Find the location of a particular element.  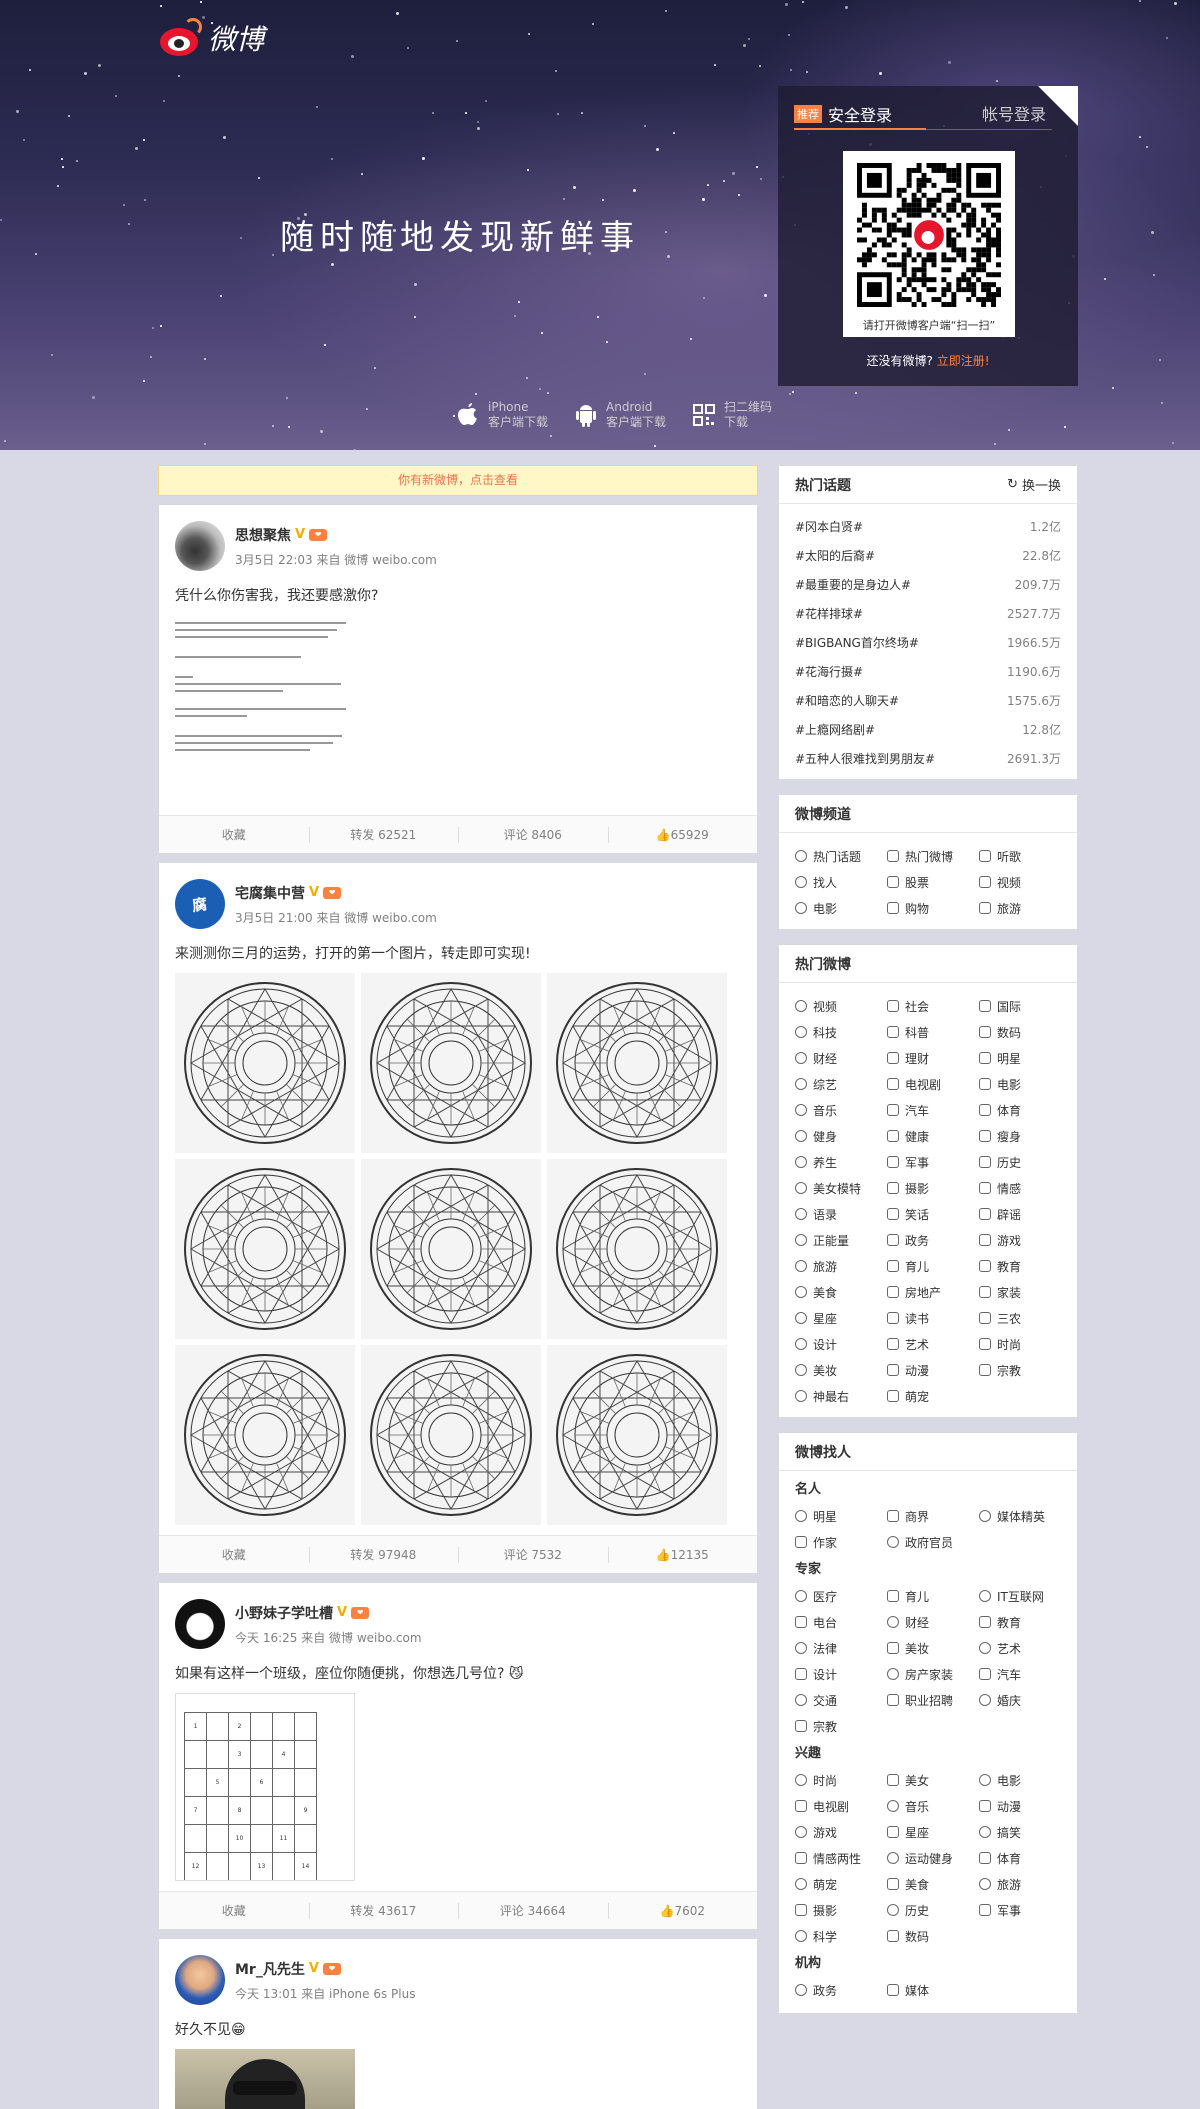

tab-account-login: 帐号登录 is located at coordinates (1014, 115).